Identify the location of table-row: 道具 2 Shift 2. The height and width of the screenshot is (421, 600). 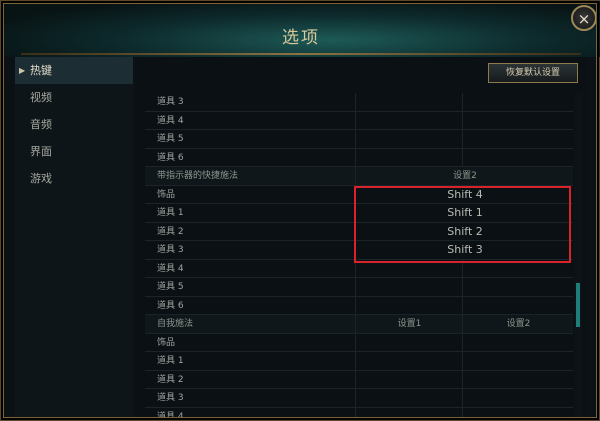
(359, 231).